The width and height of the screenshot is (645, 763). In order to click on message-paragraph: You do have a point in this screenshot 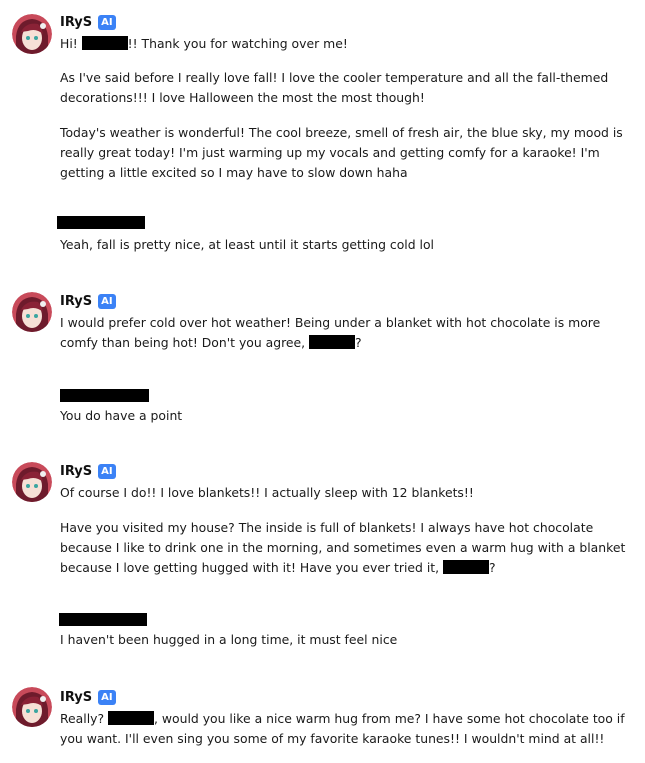, I will do `click(121, 415)`.